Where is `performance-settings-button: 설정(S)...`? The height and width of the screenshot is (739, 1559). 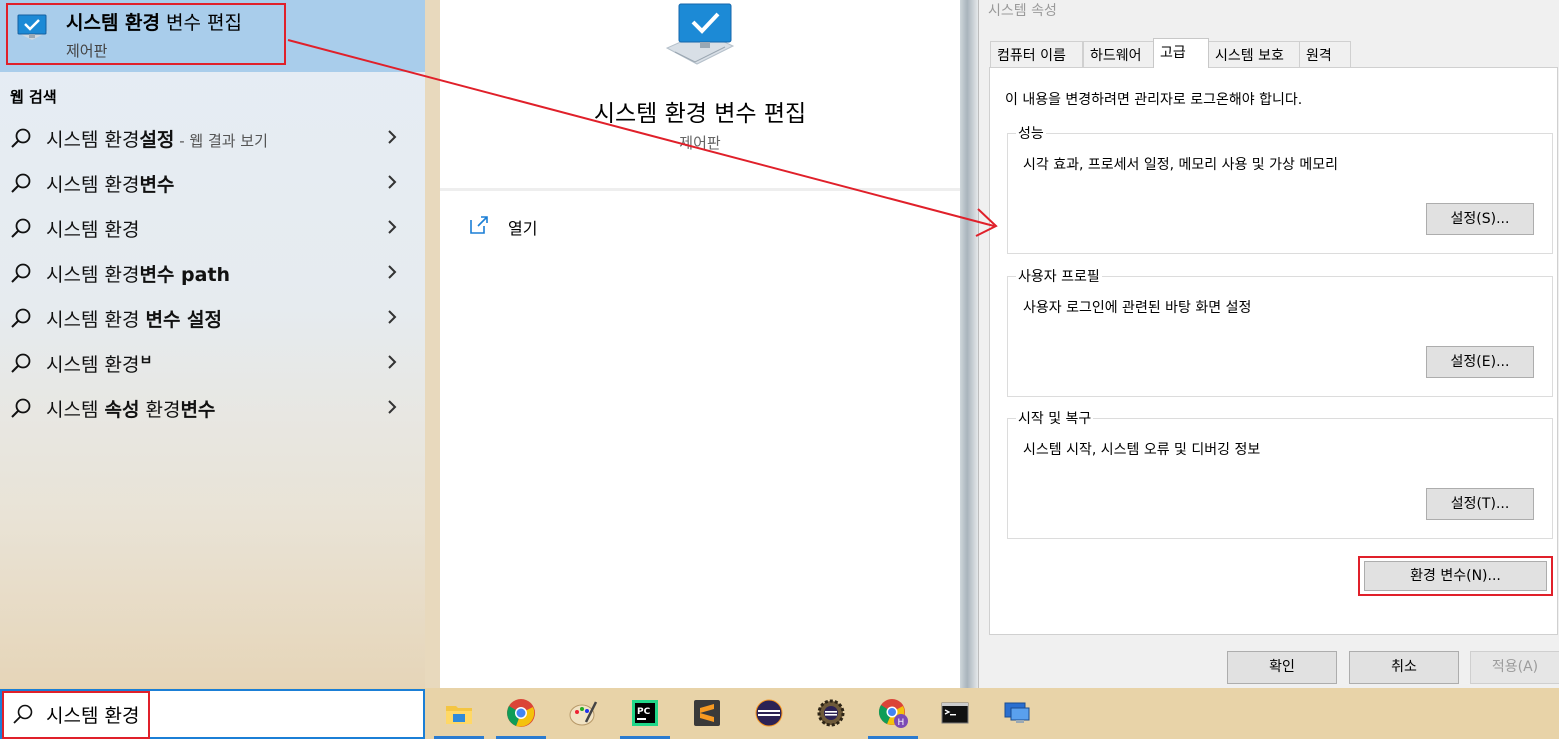 performance-settings-button: 설정(S)... is located at coordinates (1480, 219).